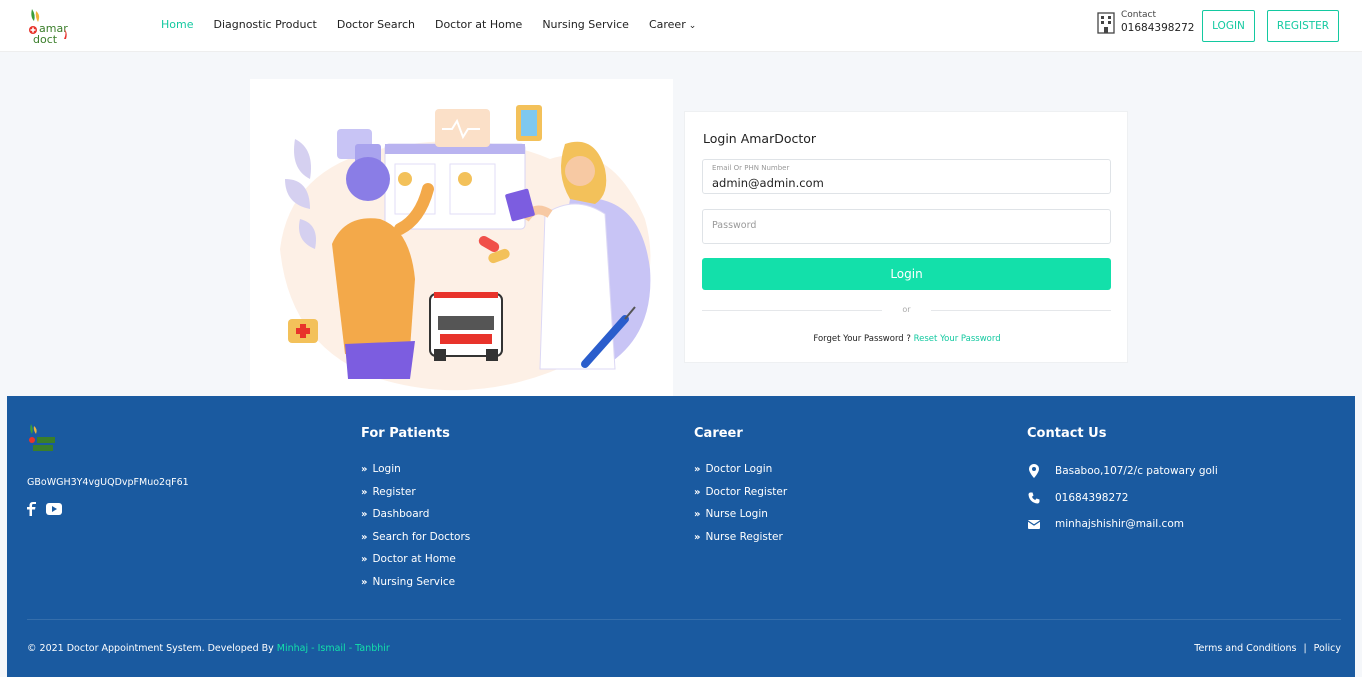  I want to click on contact-us-title: Contact Us, so click(1067, 433).